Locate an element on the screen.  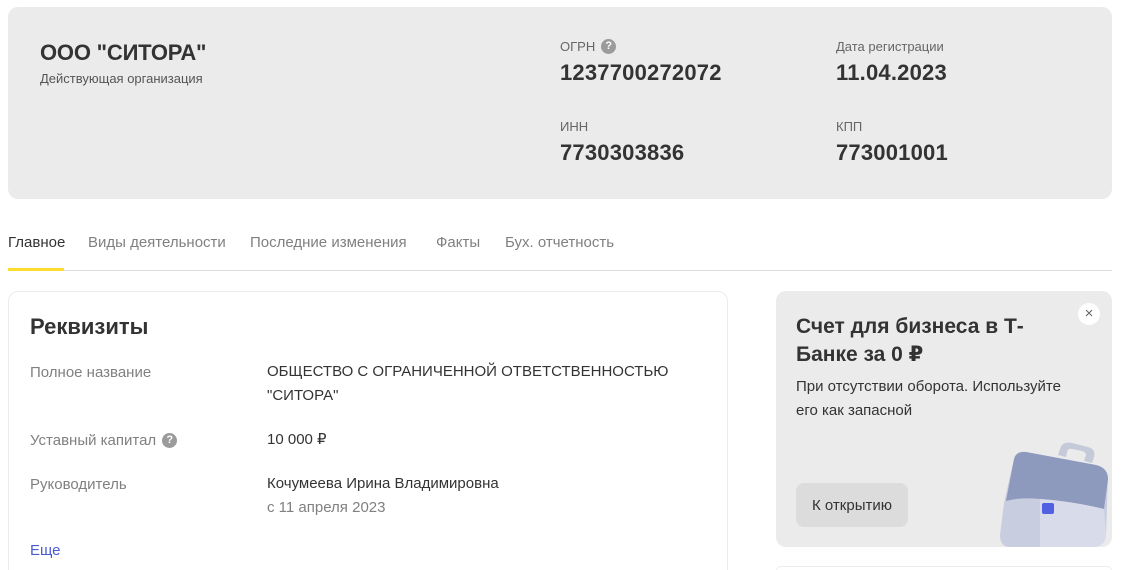
kpp-label: КПП is located at coordinates (849, 126).